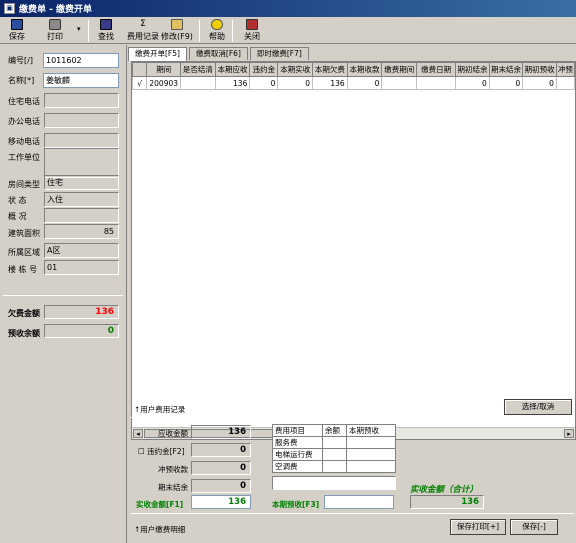 This screenshot has width=576, height=543. Describe the element at coordinates (296, 504) in the screenshot. I see `current-prepay-label: 本期预收[F3]` at that location.